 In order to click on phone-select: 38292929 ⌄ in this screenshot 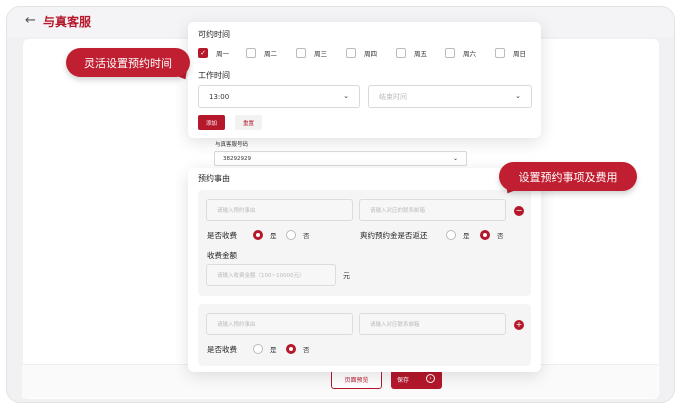, I will do `click(340, 158)`.